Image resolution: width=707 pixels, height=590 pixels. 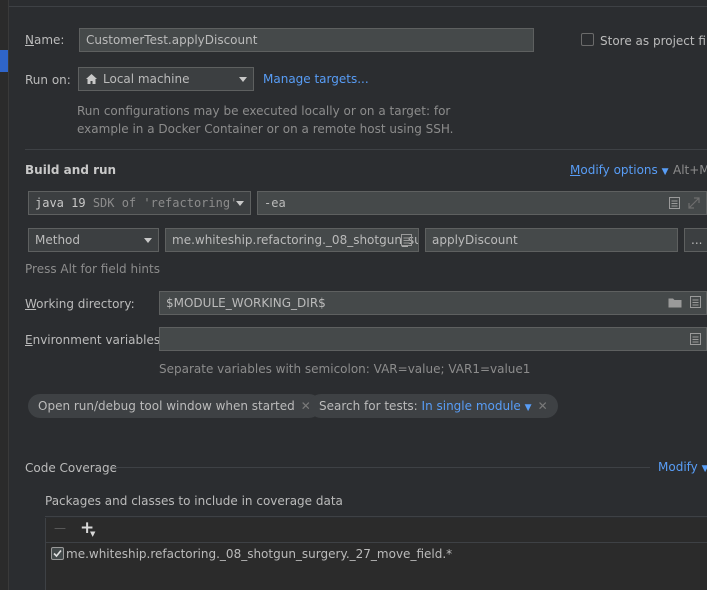 What do you see at coordinates (4, 61) in the screenshot?
I see `selected-config-marker` at bounding box center [4, 61].